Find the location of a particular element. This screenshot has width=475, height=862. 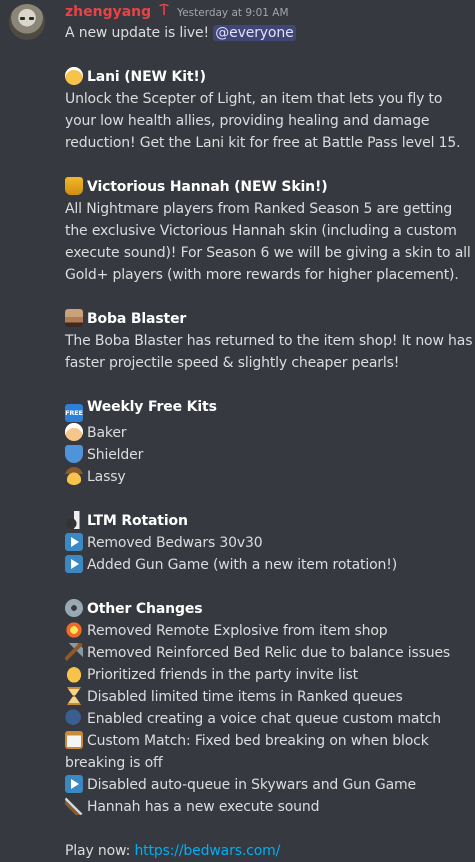

username: zhengyang is located at coordinates (108, 12).